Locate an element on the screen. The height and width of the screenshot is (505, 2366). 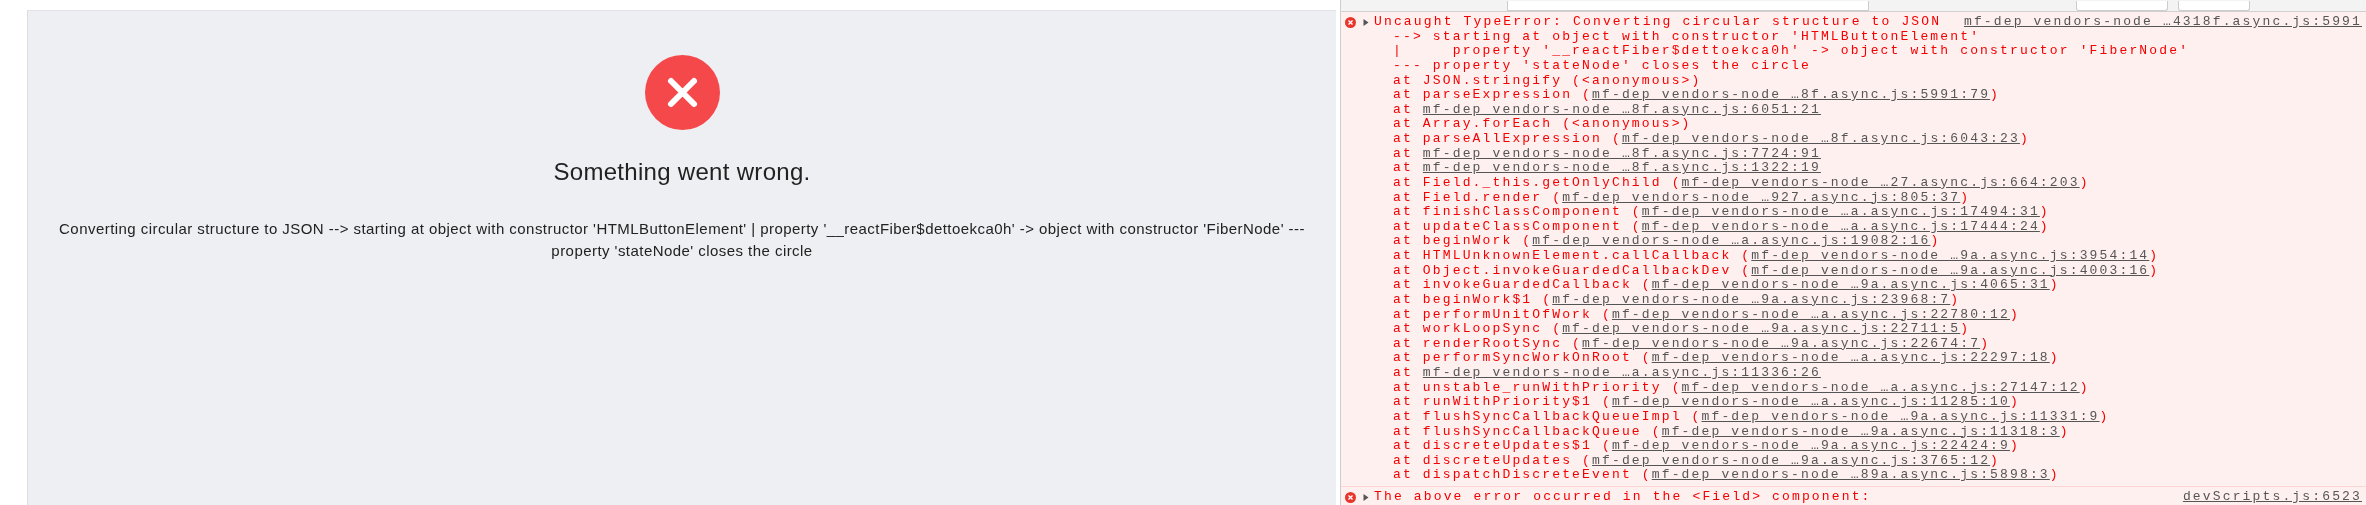
source-link: mf-dep_vendors-node_…9a.async.js:22711:5 is located at coordinates (1761, 329).